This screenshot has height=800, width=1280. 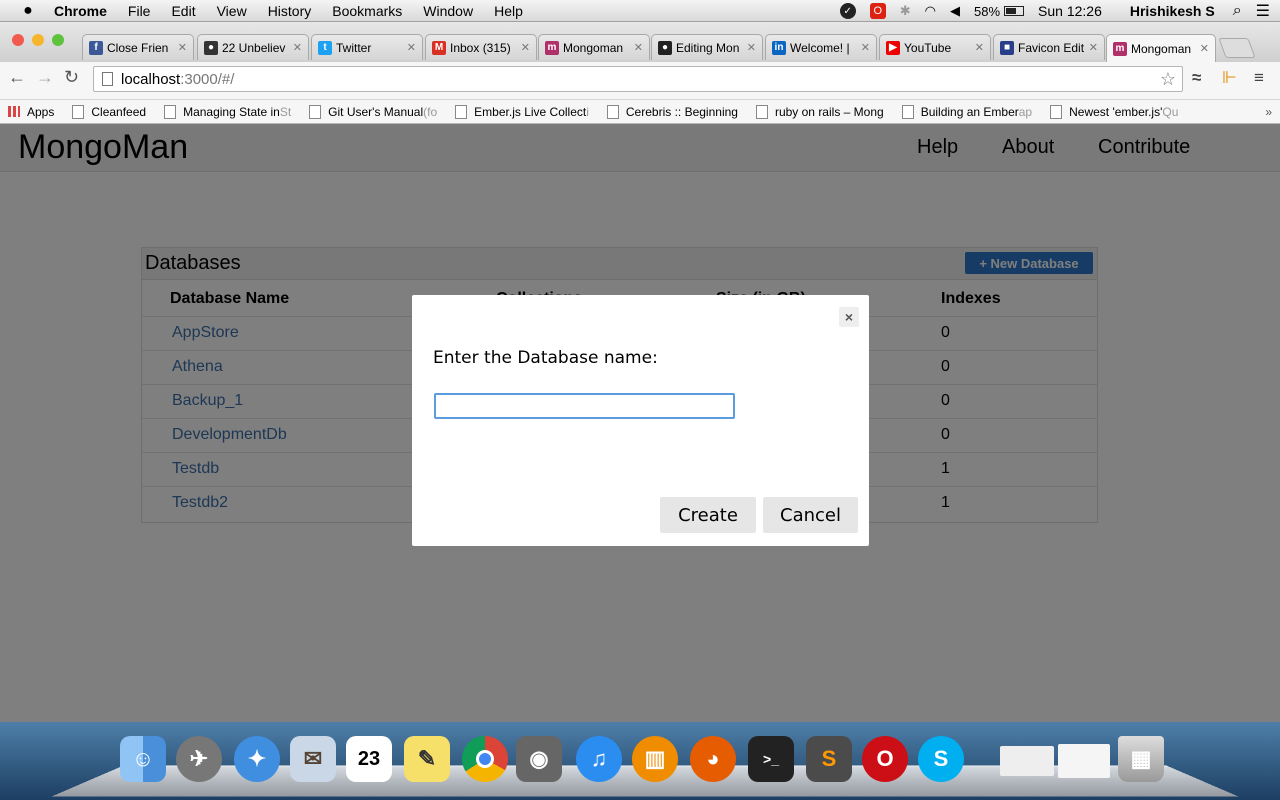 I want to click on bookmark-8: Newest 'ember.js' Qu, so click(x=1114, y=111).